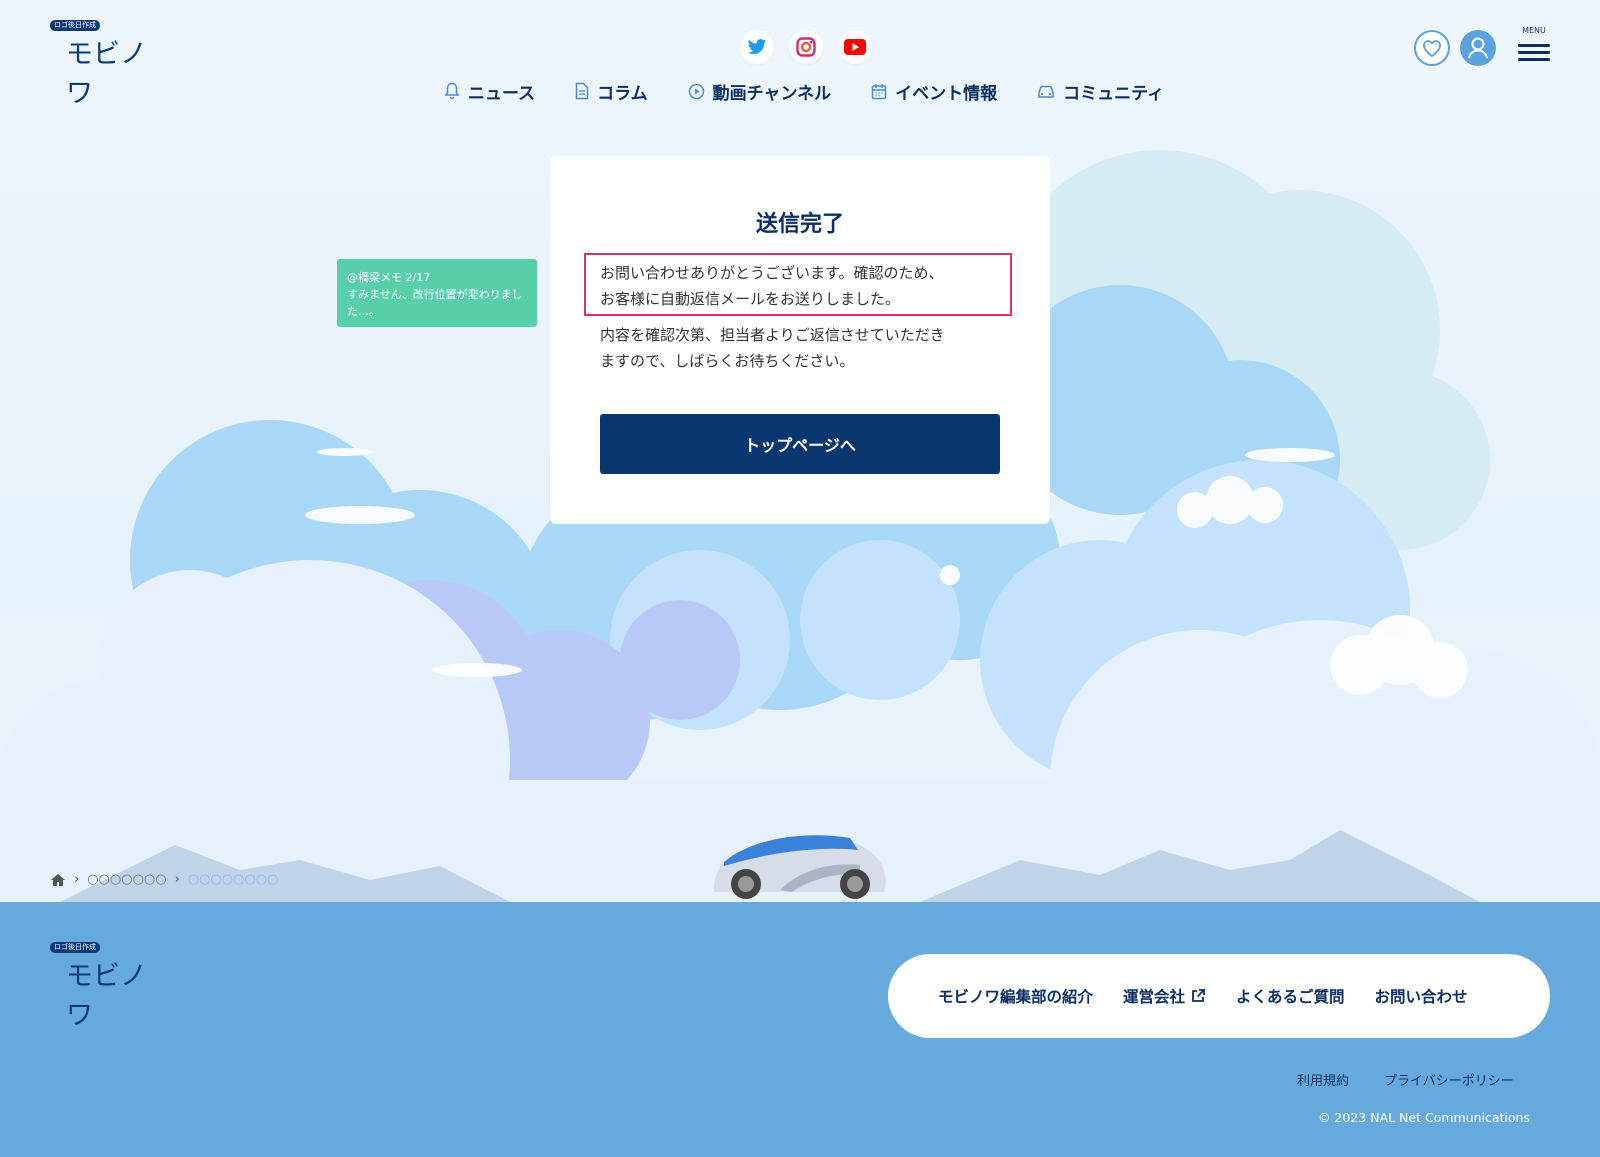  Describe the element at coordinates (1046, 91) in the screenshot. I see `car-icon` at that location.